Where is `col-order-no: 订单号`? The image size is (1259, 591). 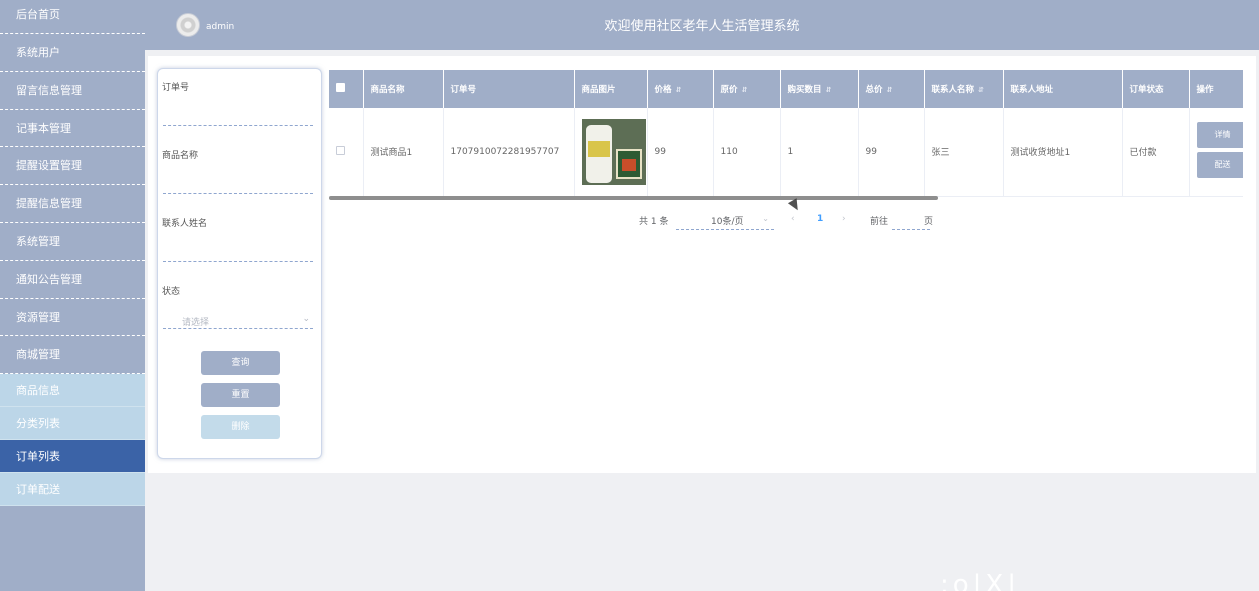
col-order-no: 订单号 is located at coordinates (509, 89).